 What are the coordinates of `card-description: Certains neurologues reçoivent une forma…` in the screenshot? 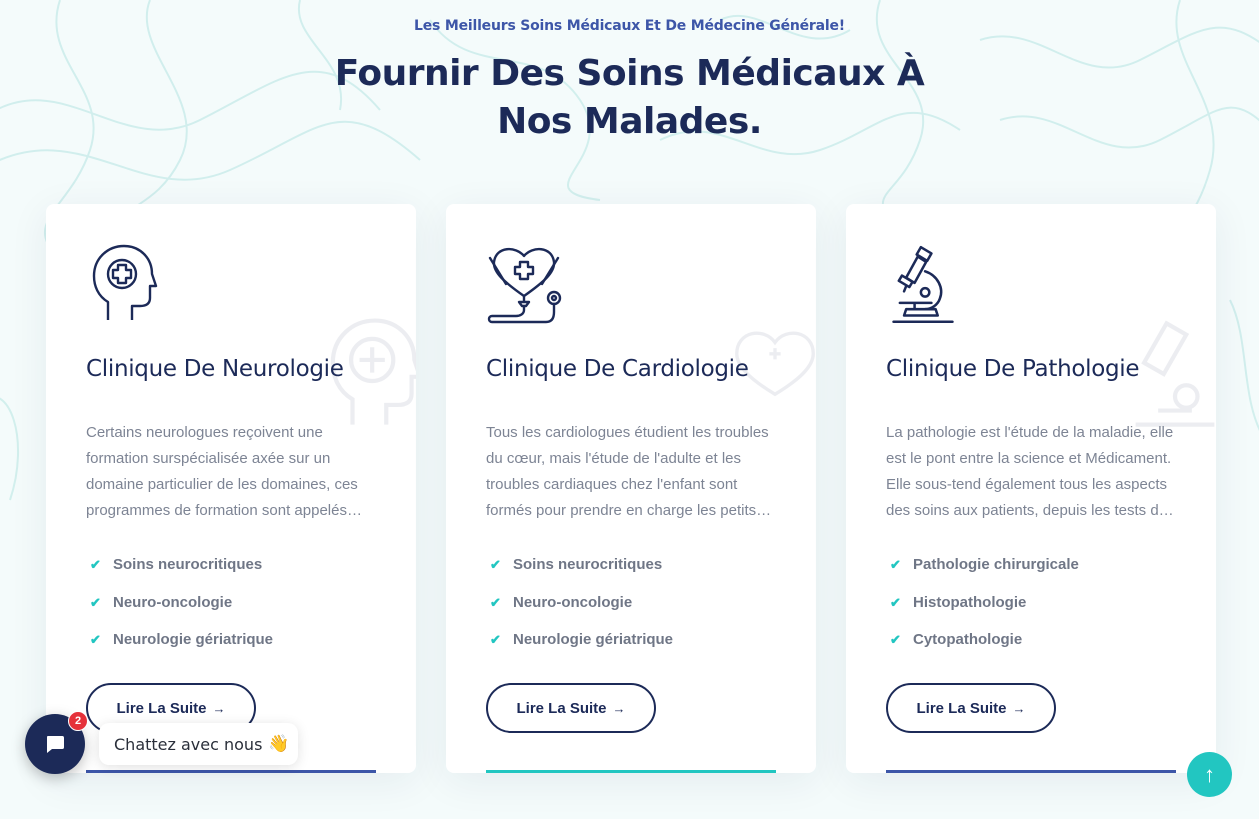 It's located at (224, 471).